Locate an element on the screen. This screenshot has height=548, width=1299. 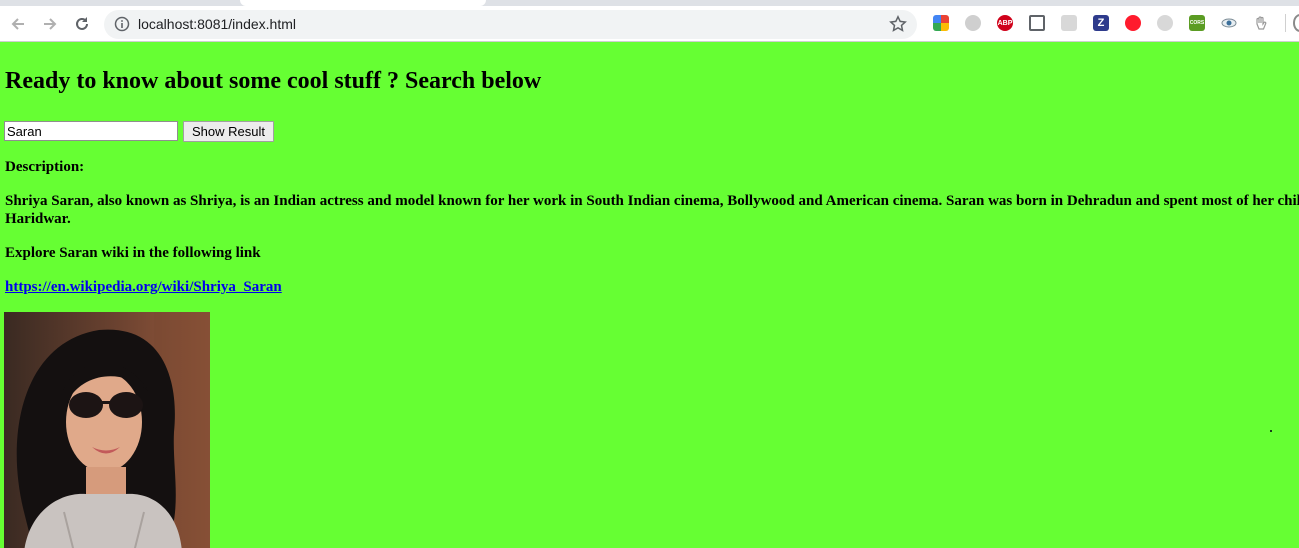
info-icon is located at coordinates (122, 24).